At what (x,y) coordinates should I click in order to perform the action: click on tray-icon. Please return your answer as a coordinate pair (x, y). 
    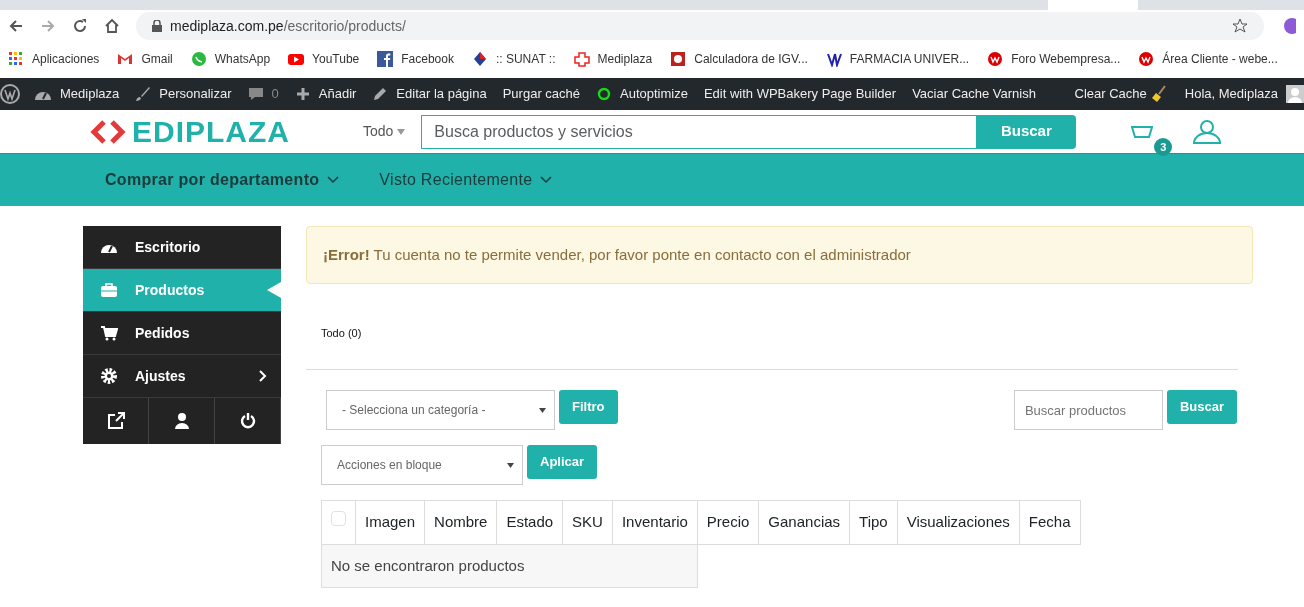
    Looking at the image, I should click on (1142, 132).